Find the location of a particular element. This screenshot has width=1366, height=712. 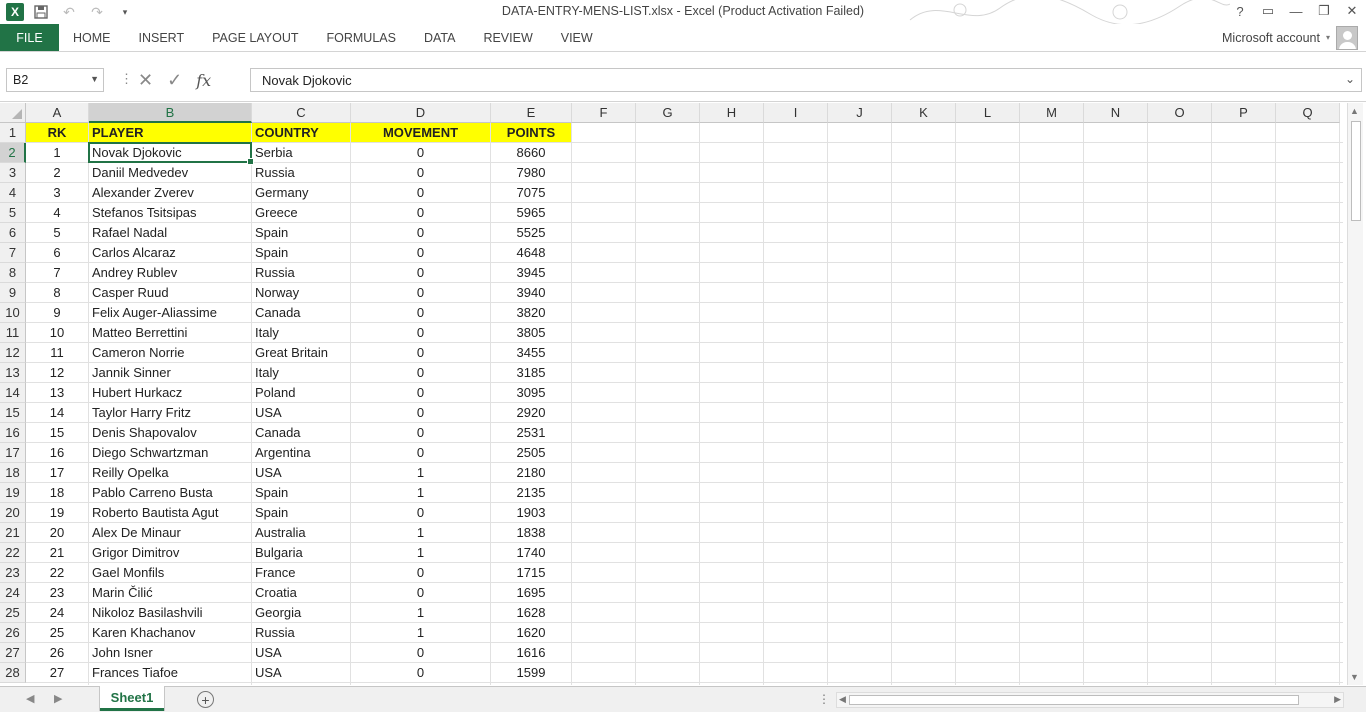

table-cell: 12 is located at coordinates (57, 373).